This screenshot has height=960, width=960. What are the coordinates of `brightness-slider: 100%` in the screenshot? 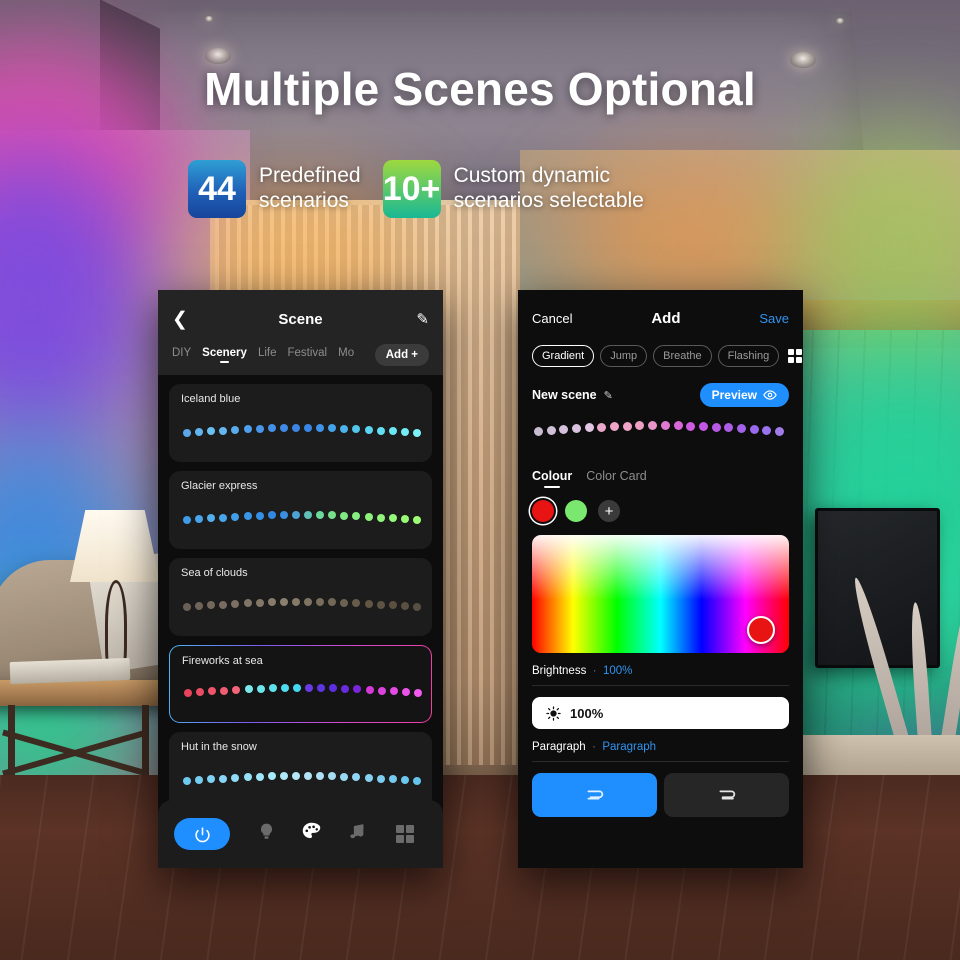 It's located at (660, 713).